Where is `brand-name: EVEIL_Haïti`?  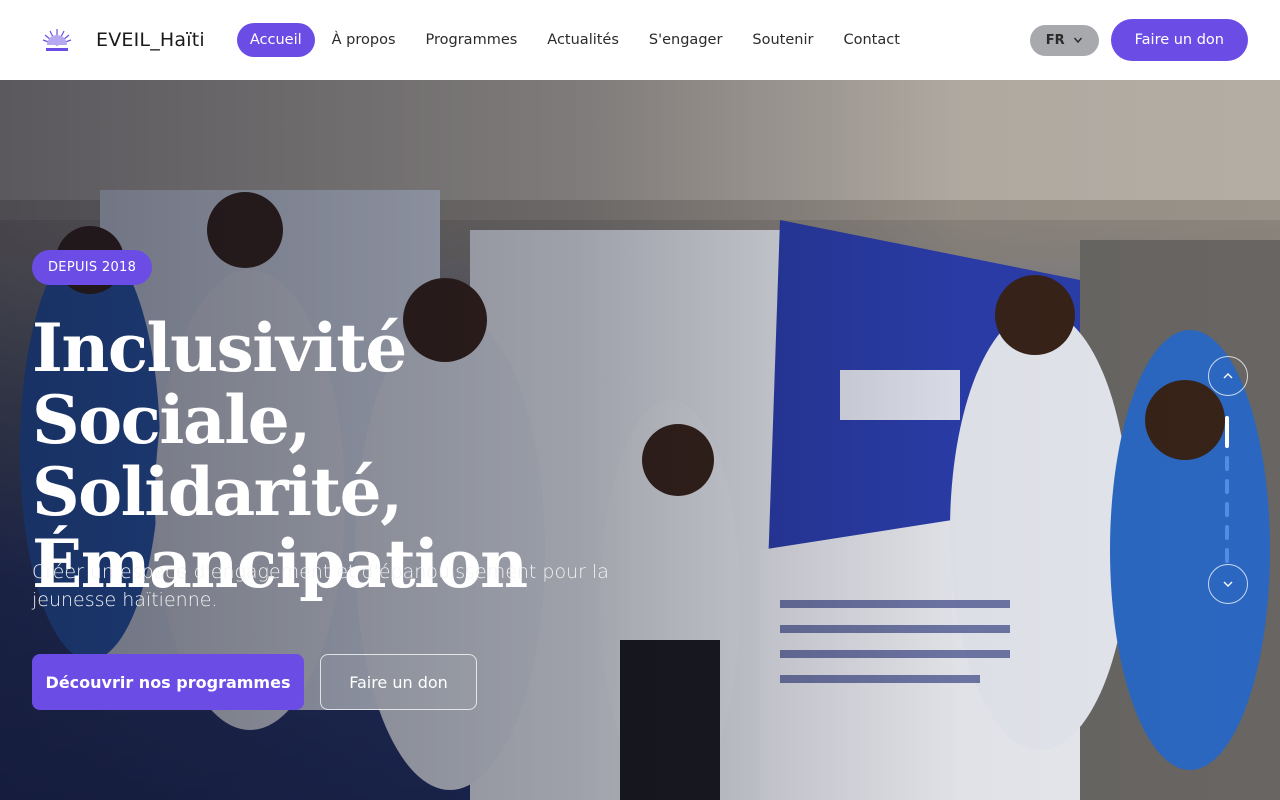 brand-name: EVEIL_Haïti is located at coordinates (150, 40).